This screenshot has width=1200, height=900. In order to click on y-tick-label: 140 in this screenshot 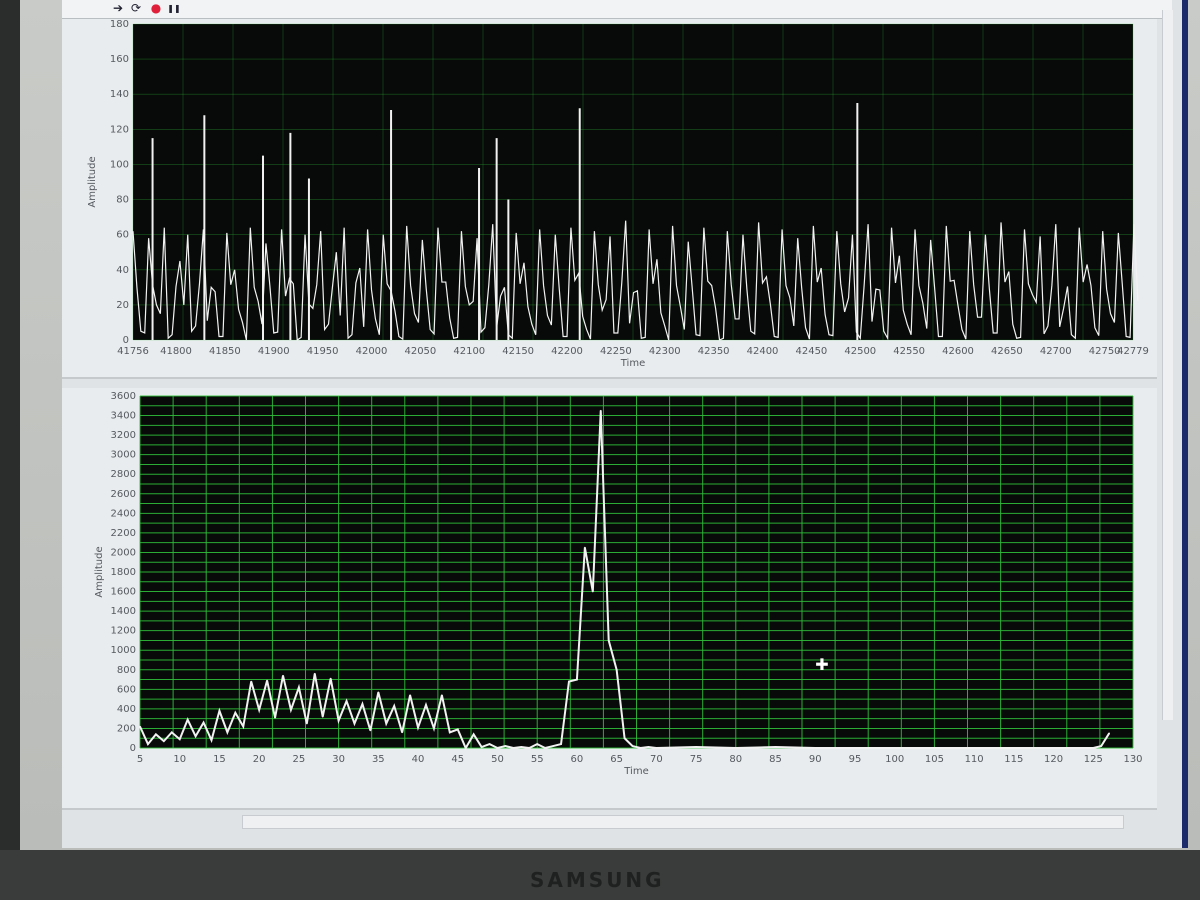, I will do `click(119, 94)`.